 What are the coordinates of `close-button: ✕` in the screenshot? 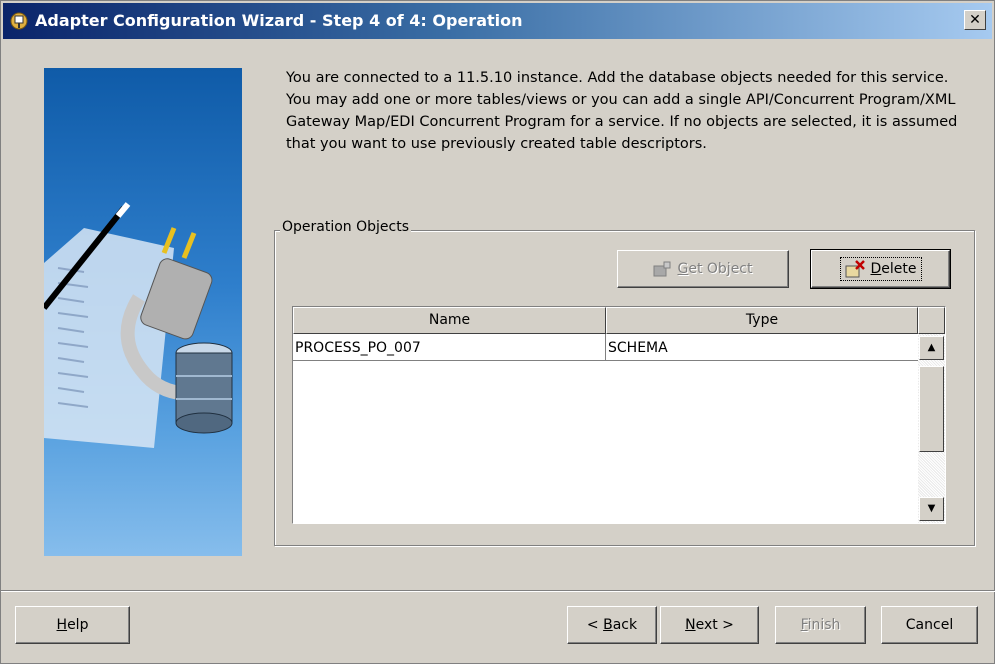 It's located at (975, 20).